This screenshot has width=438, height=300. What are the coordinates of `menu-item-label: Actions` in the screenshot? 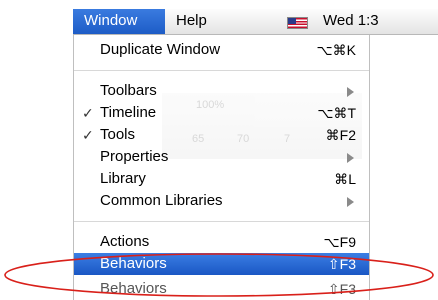 It's located at (125, 241).